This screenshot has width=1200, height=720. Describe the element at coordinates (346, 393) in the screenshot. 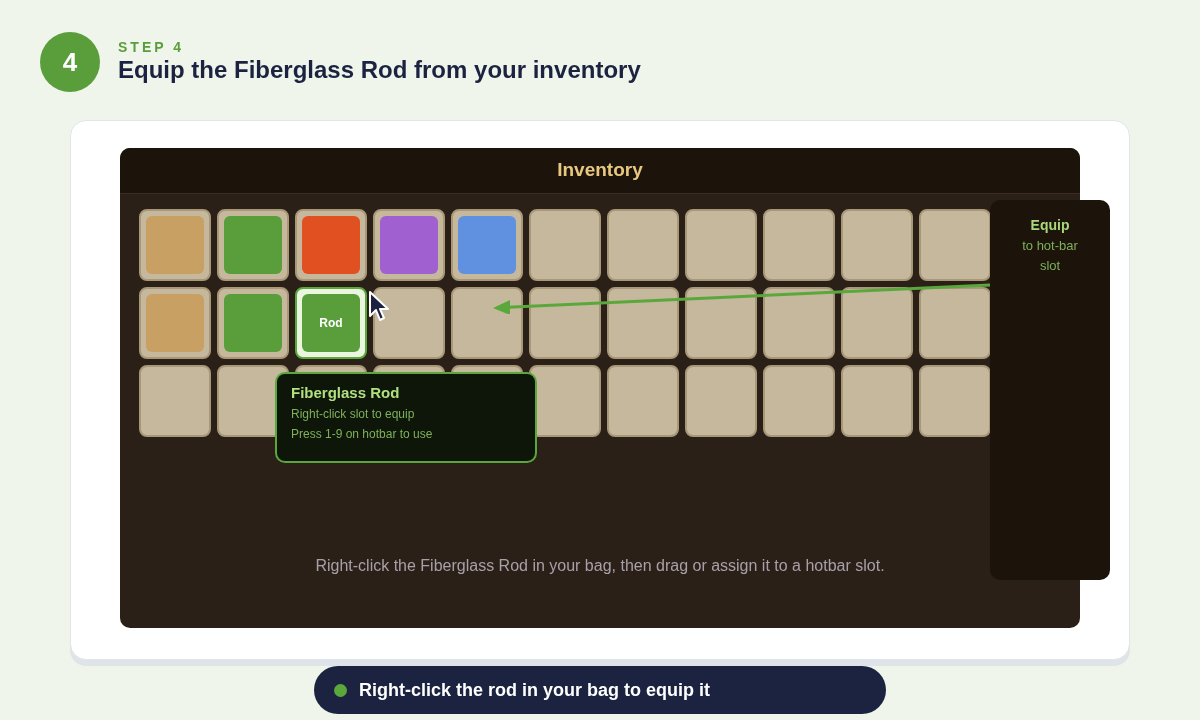

I see `tooltip-title: Fiberglass Rod` at that location.